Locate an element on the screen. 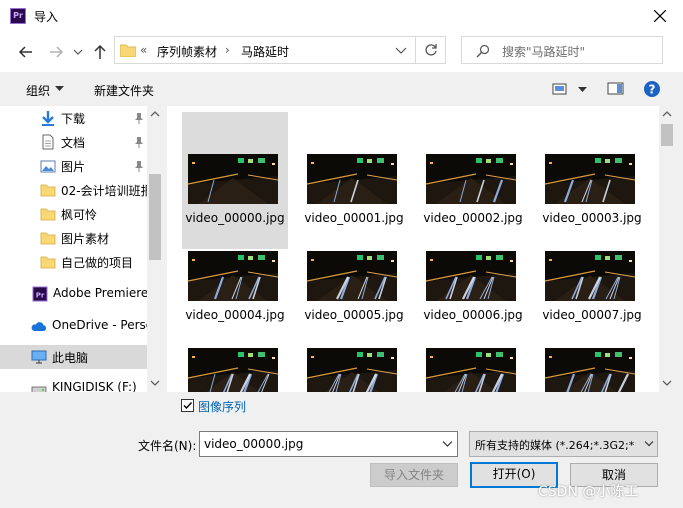 Image resolution: width=683 pixels, height=508 pixels. close-button is located at coordinates (660, 16).